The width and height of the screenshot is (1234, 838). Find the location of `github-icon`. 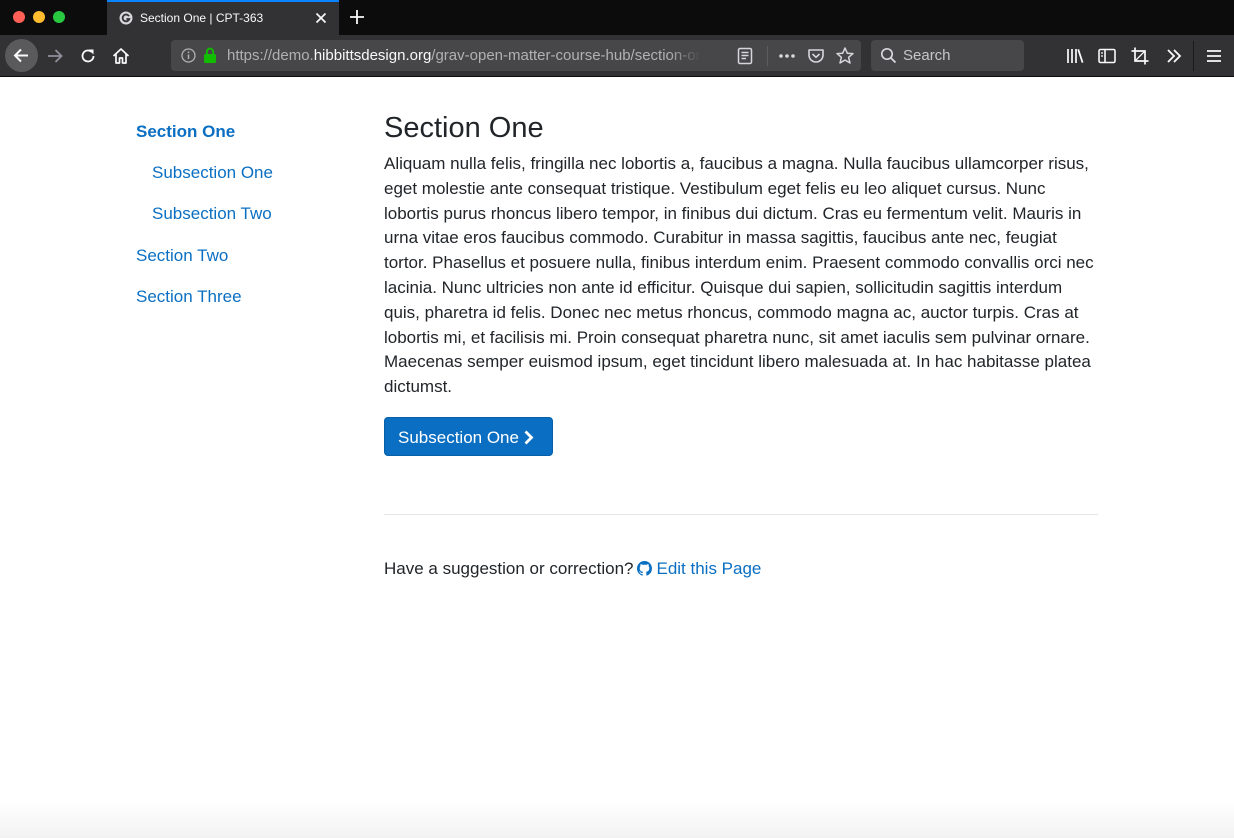

github-icon is located at coordinates (645, 568).